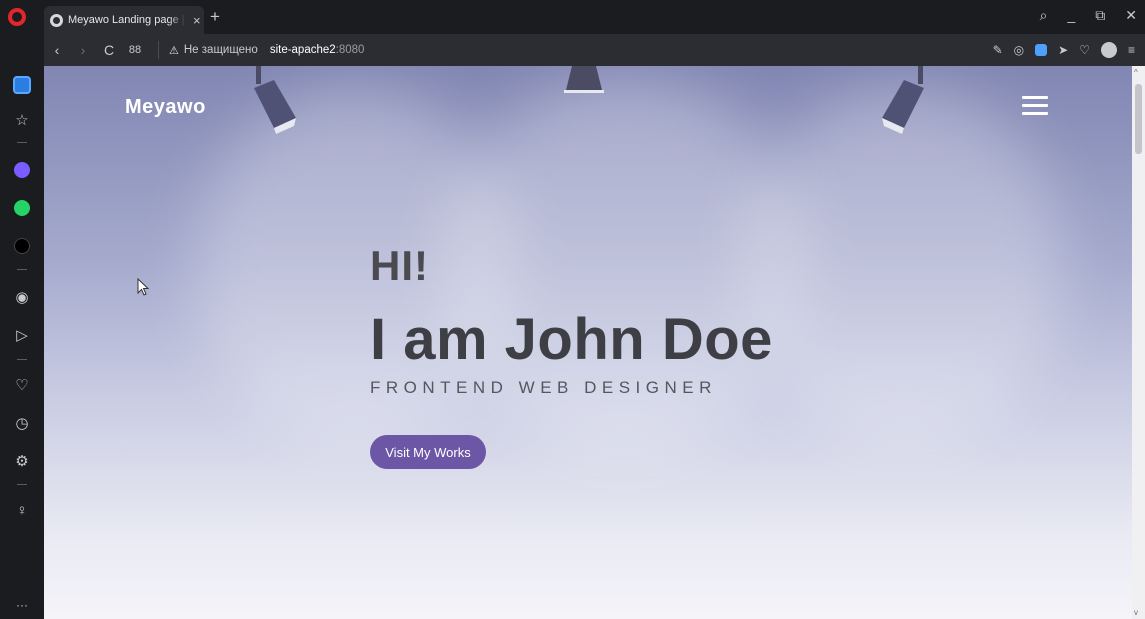 This screenshot has height=619, width=1145. I want to click on player-icon: ◉, so click(22, 297).